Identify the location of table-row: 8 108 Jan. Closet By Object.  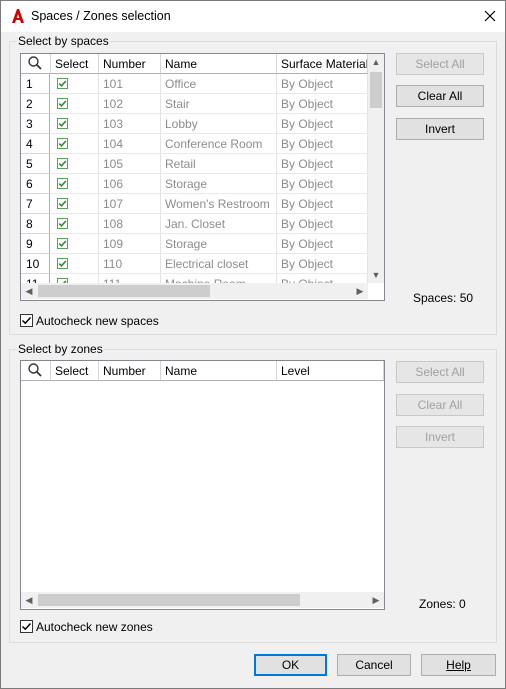
(194, 224).